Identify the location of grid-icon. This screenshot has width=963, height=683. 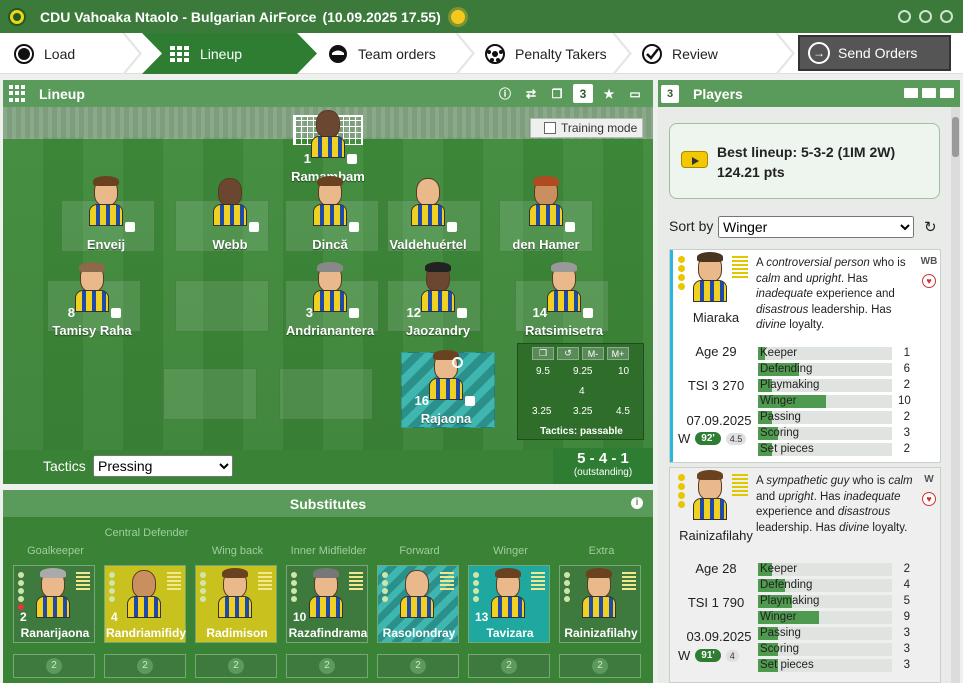
(180, 54).